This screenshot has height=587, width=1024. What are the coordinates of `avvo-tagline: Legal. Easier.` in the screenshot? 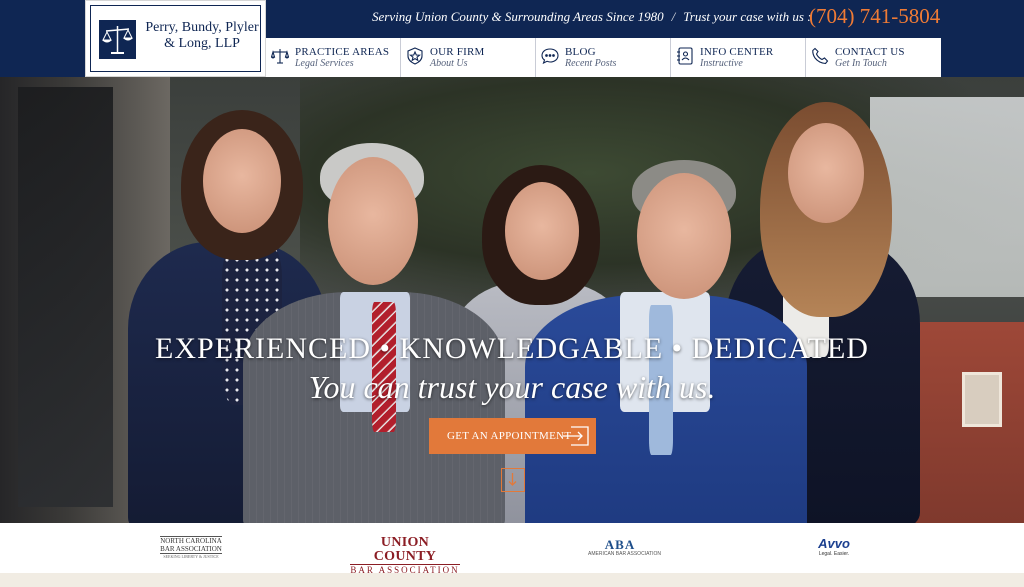 It's located at (834, 554).